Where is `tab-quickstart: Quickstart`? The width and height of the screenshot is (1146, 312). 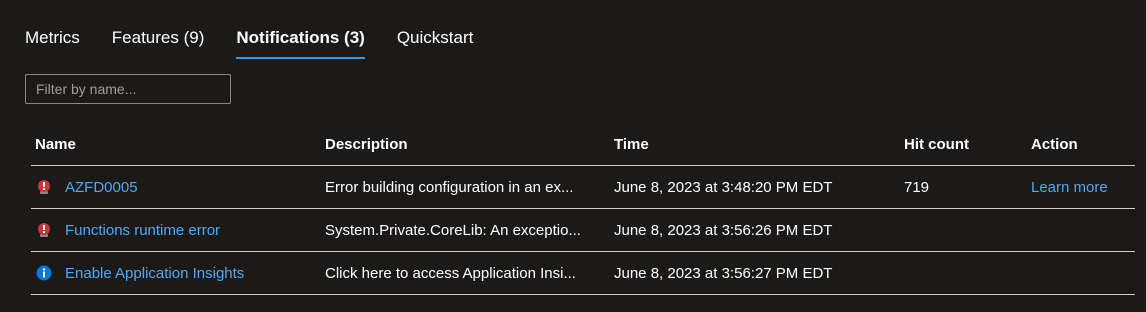 tab-quickstart: Quickstart is located at coordinates (435, 38).